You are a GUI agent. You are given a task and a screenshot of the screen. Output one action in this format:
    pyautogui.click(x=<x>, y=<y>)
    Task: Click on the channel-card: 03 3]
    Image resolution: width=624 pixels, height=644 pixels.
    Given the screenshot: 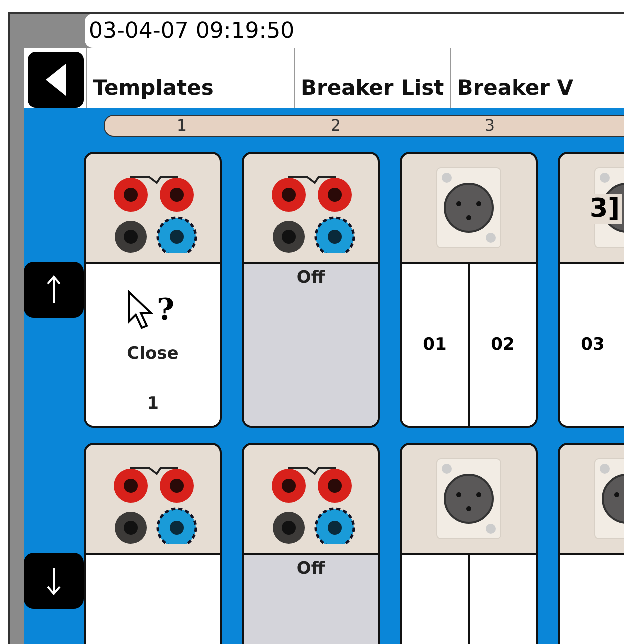 What is the action you would take?
    pyautogui.click(x=591, y=290)
    